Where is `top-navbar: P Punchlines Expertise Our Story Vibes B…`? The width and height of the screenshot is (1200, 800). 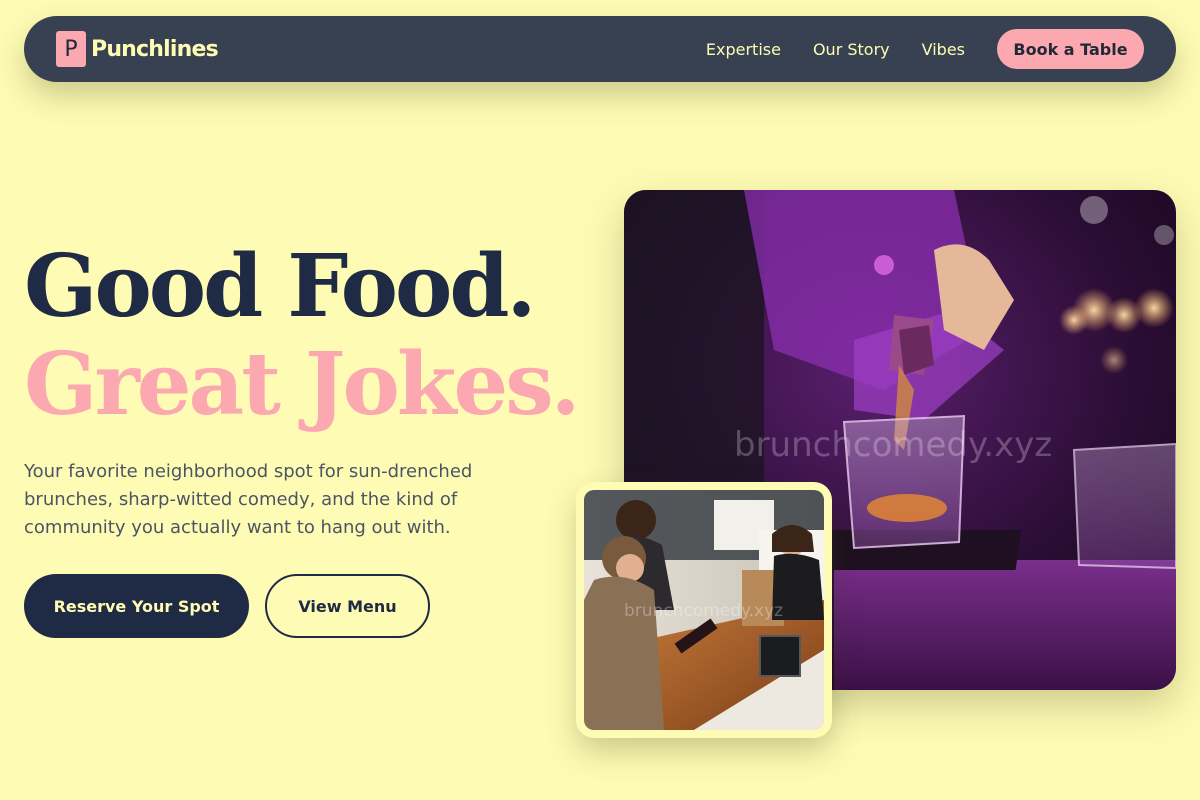 top-navbar: P Punchlines Expertise Our Story Vibes B… is located at coordinates (600, 49).